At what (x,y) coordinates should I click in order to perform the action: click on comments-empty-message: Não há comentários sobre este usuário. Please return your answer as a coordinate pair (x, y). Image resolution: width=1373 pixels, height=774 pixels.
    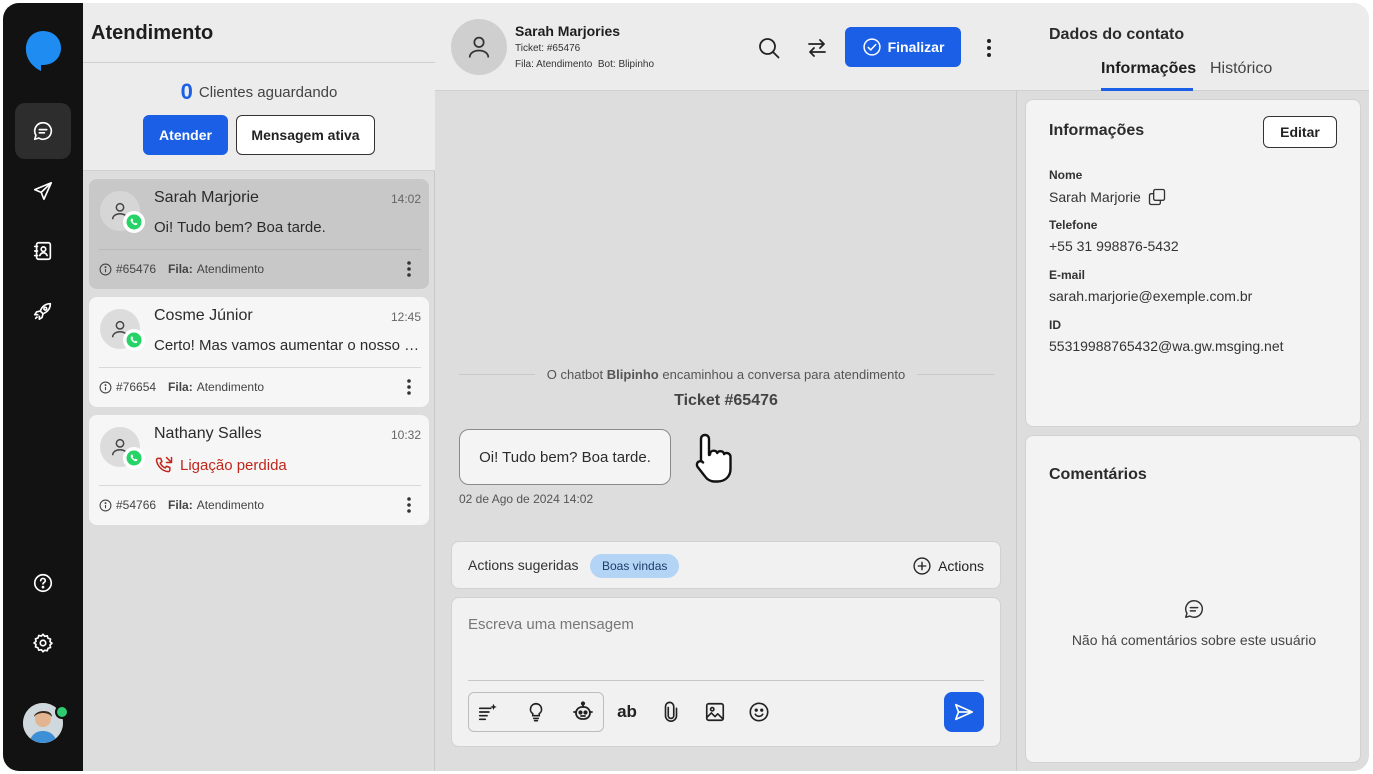
    Looking at the image, I should click on (1194, 640).